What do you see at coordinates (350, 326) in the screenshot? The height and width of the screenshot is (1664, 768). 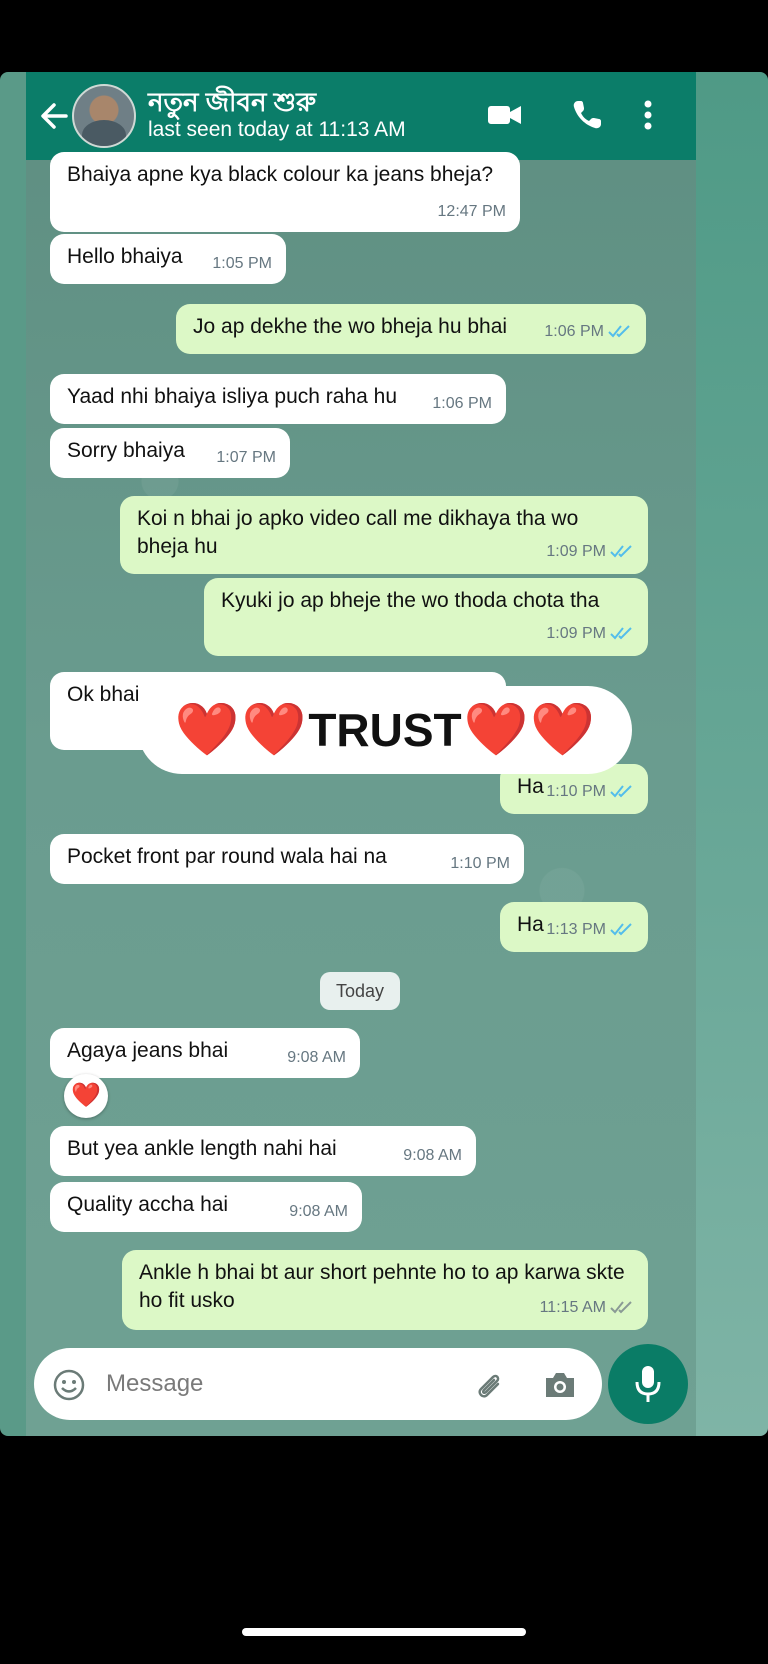 I see `message-text: Jo ap dekhe the wo bheja hu bhai` at bounding box center [350, 326].